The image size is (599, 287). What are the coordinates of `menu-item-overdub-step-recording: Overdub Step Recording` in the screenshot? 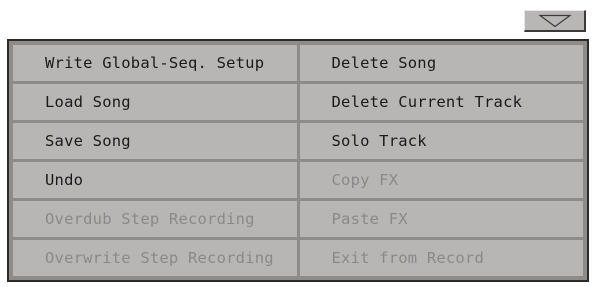 It's located at (155, 219).